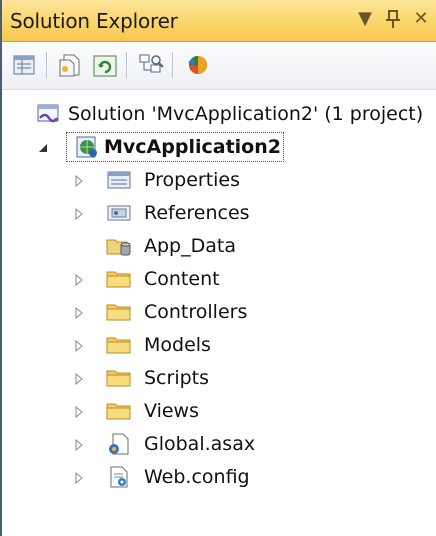 Image resolution: width=436 pixels, height=536 pixels. I want to click on project-label: MvcApplication2, so click(192, 147).